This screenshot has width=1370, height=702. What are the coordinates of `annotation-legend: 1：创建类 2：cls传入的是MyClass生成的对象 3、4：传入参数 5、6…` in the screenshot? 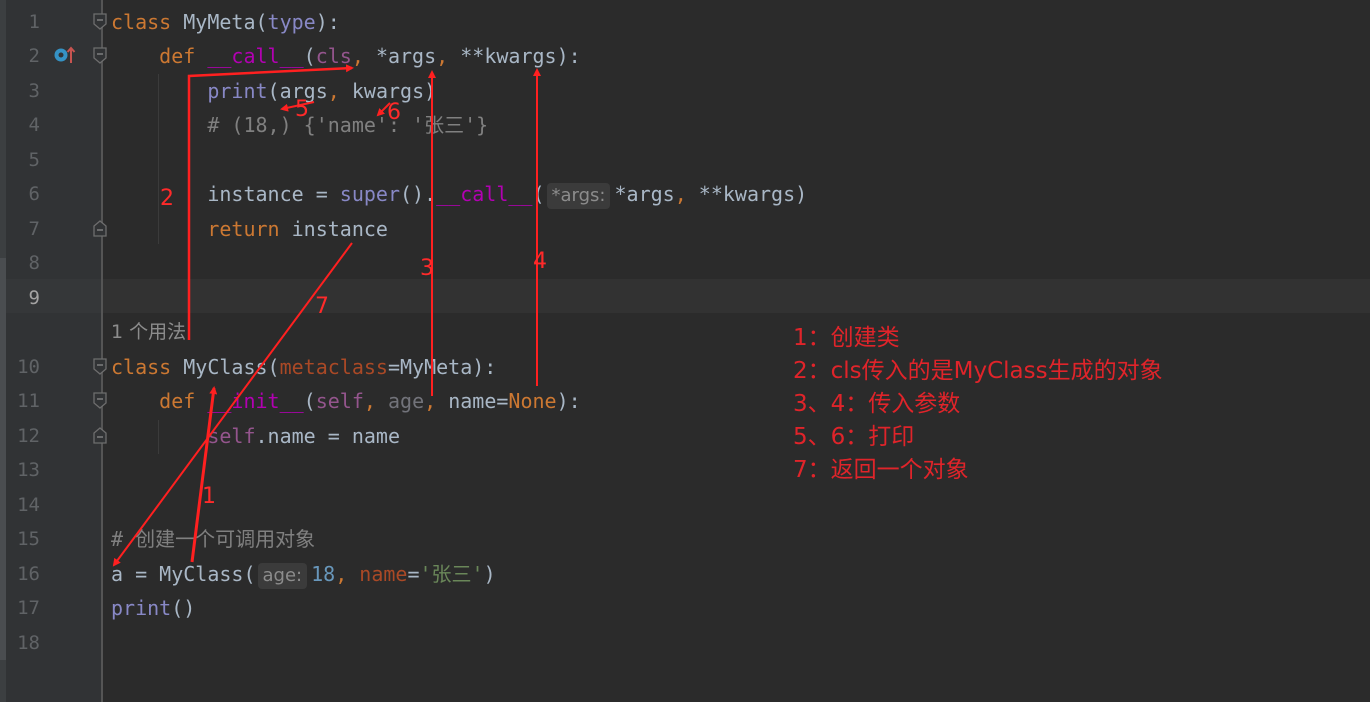 It's located at (978, 404).